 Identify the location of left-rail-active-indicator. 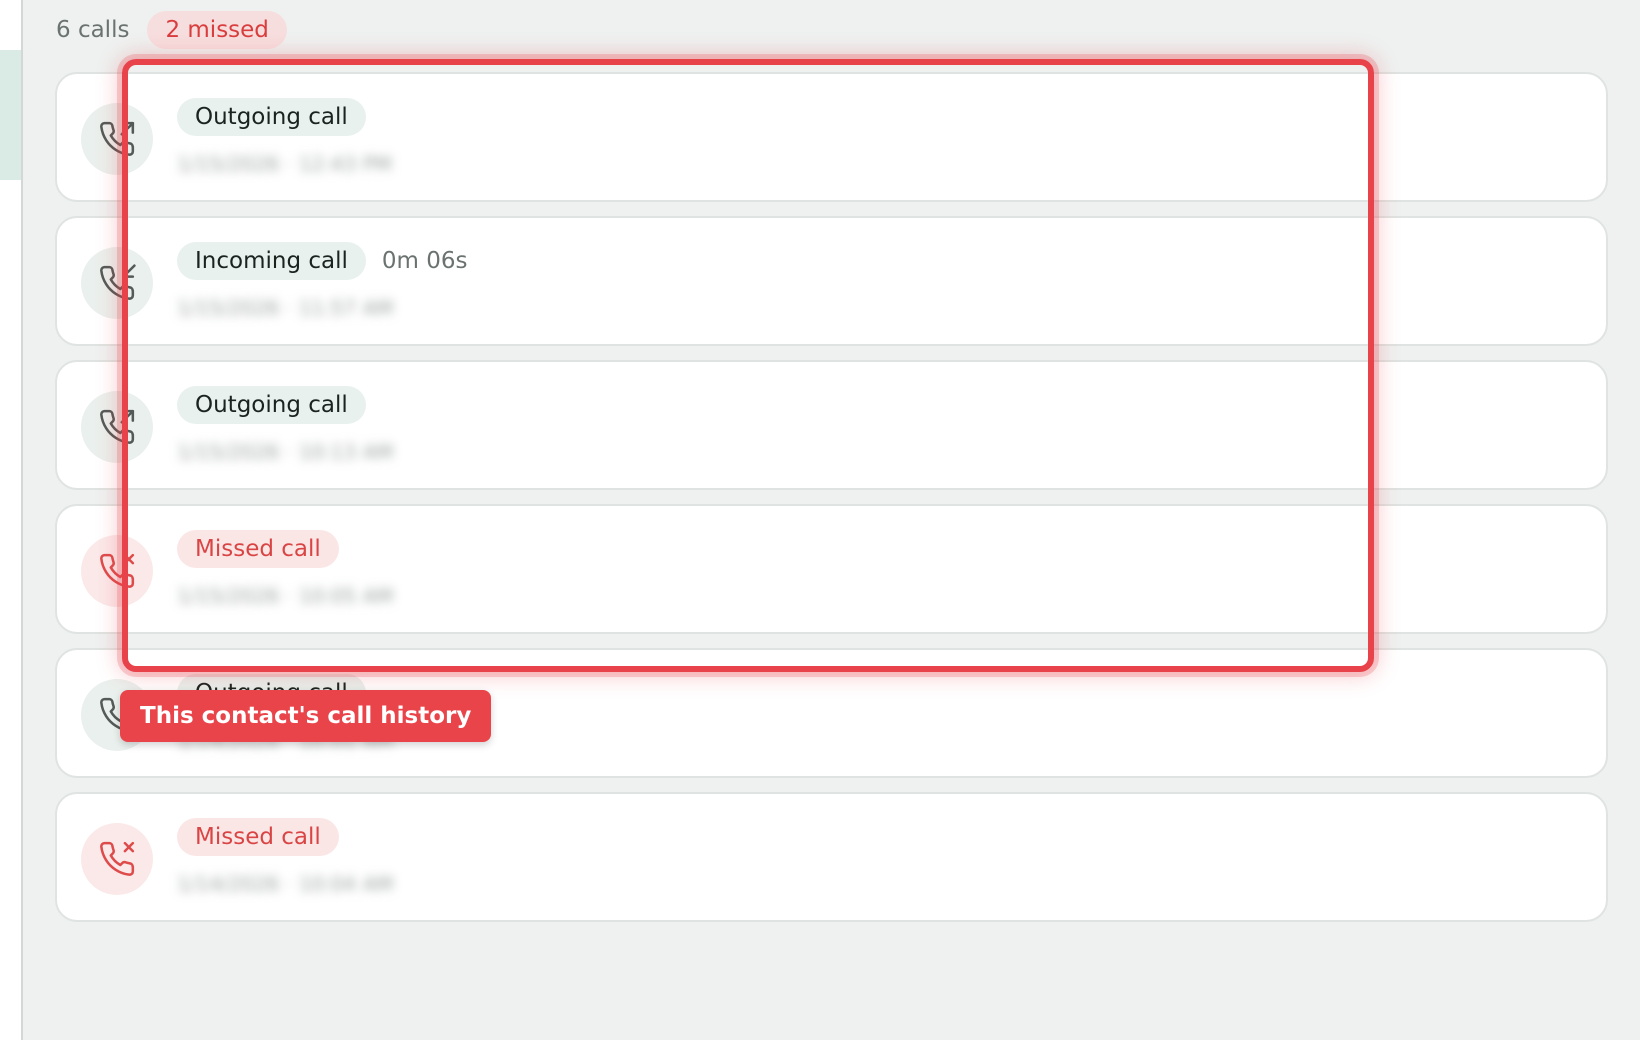
(10, 115).